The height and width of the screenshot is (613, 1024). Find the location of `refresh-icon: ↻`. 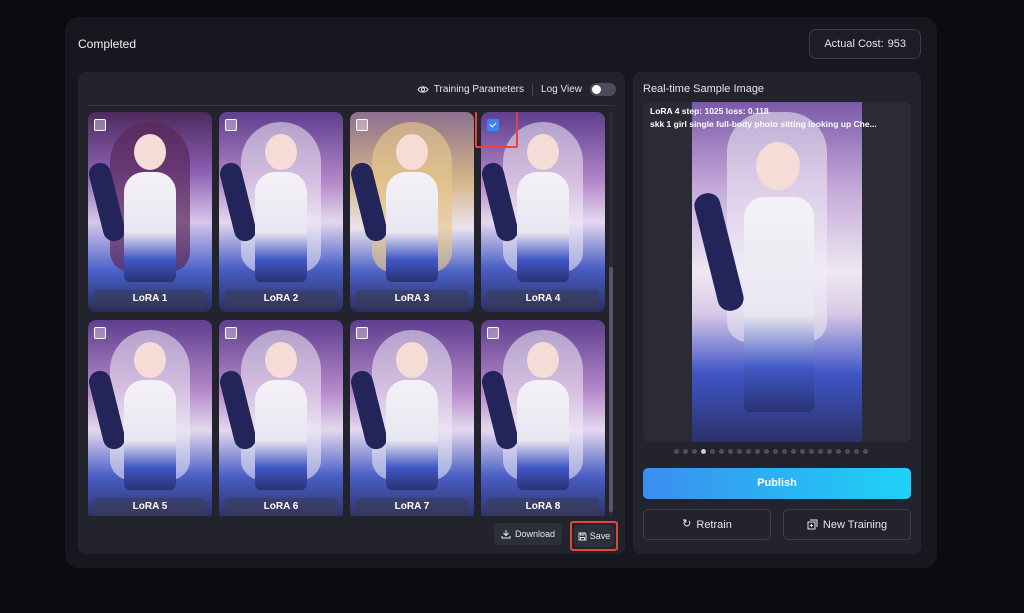

refresh-icon: ↻ is located at coordinates (687, 524).